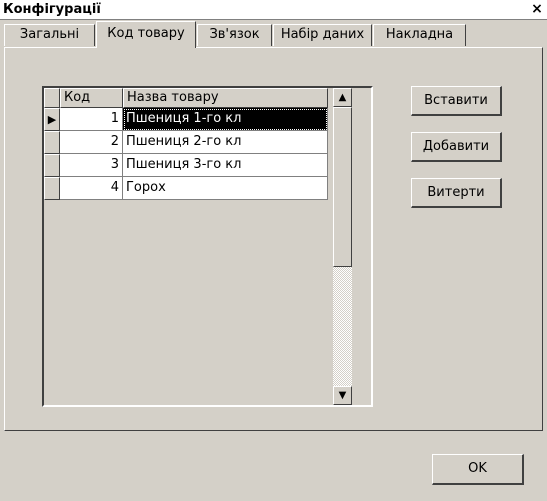 The image size is (547, 501). Describe the element at coordinates (91, 119) in the screenshot. I see `cell-code: 1` at that location.